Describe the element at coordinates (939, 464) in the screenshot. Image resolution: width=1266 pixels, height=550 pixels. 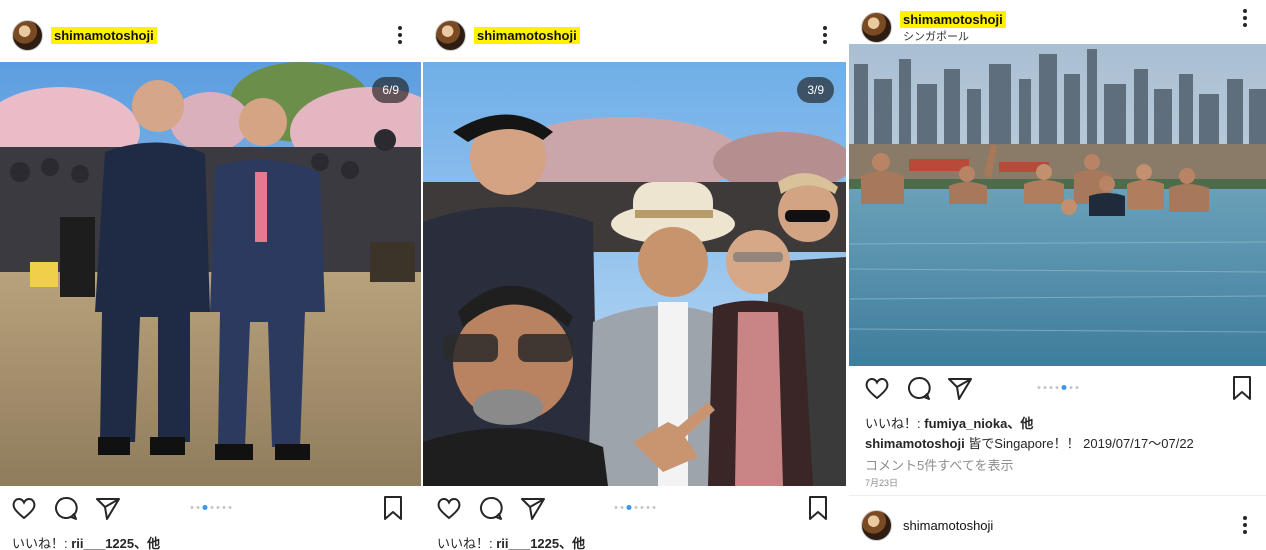
I see `view-all-comments-link: コメント5件すべてを表示` at that location.